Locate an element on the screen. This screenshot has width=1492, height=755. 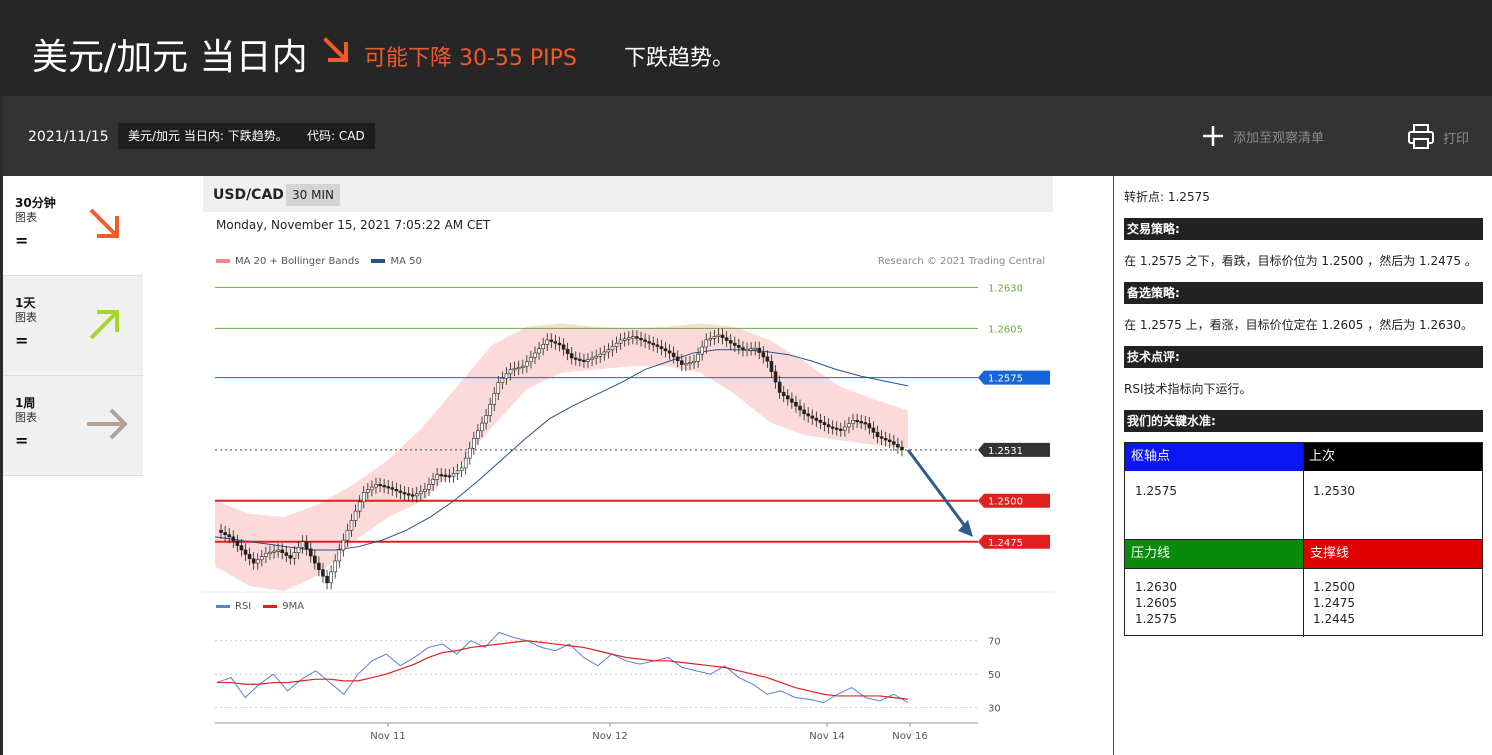
title-chip: 美元/加元 当日内: 下跌趋势。 is located at coordinates (208, 136).